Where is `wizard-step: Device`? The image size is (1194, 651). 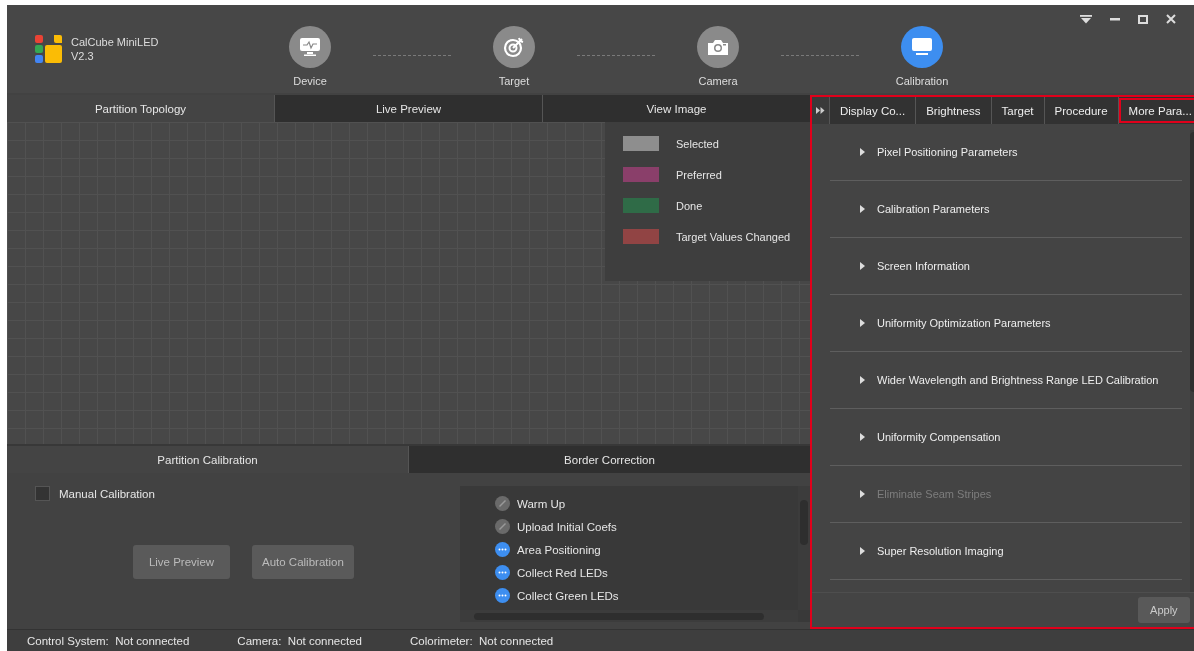
wizard-step: Device is located at coordinates (310, 56).